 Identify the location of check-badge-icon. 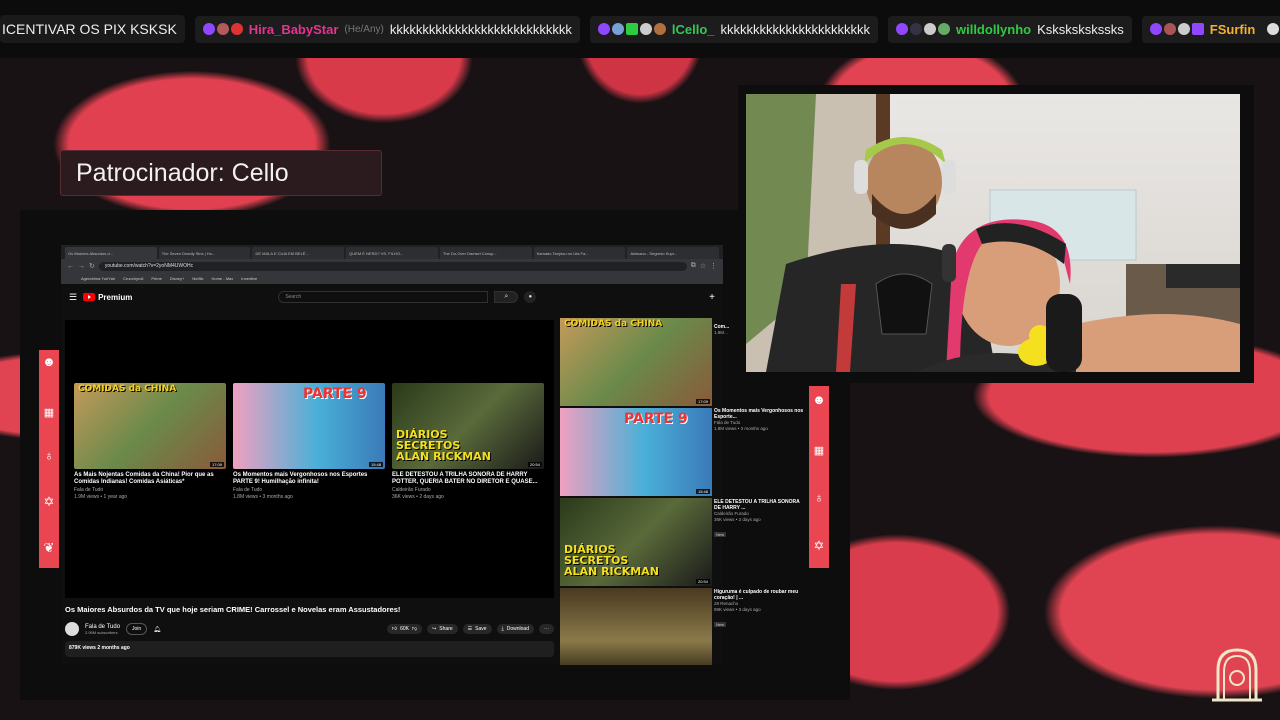
(631, 29).